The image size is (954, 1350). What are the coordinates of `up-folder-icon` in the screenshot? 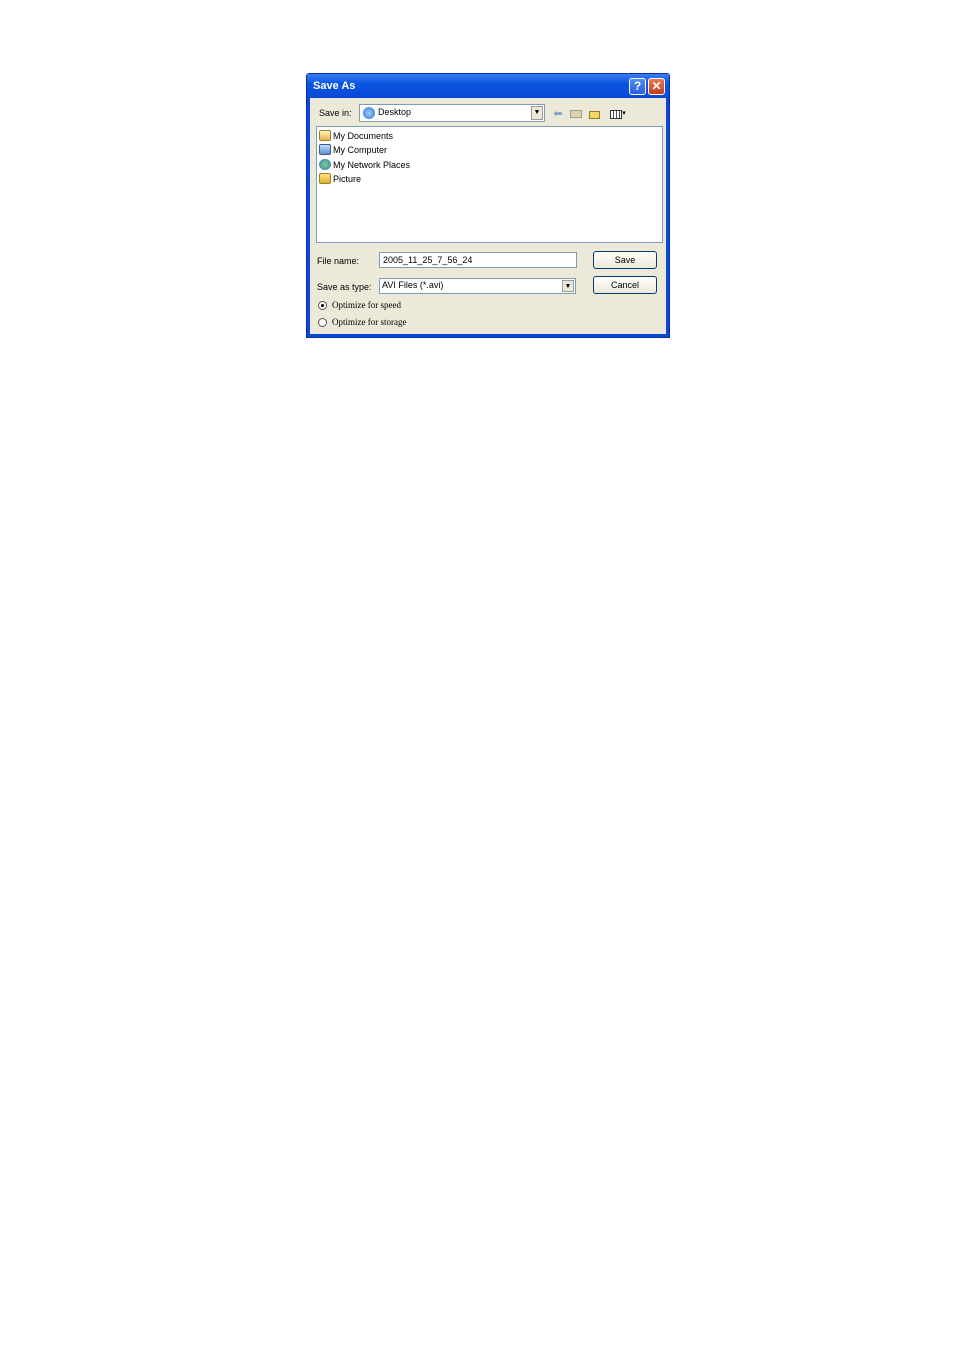 It's located at (576, 114).